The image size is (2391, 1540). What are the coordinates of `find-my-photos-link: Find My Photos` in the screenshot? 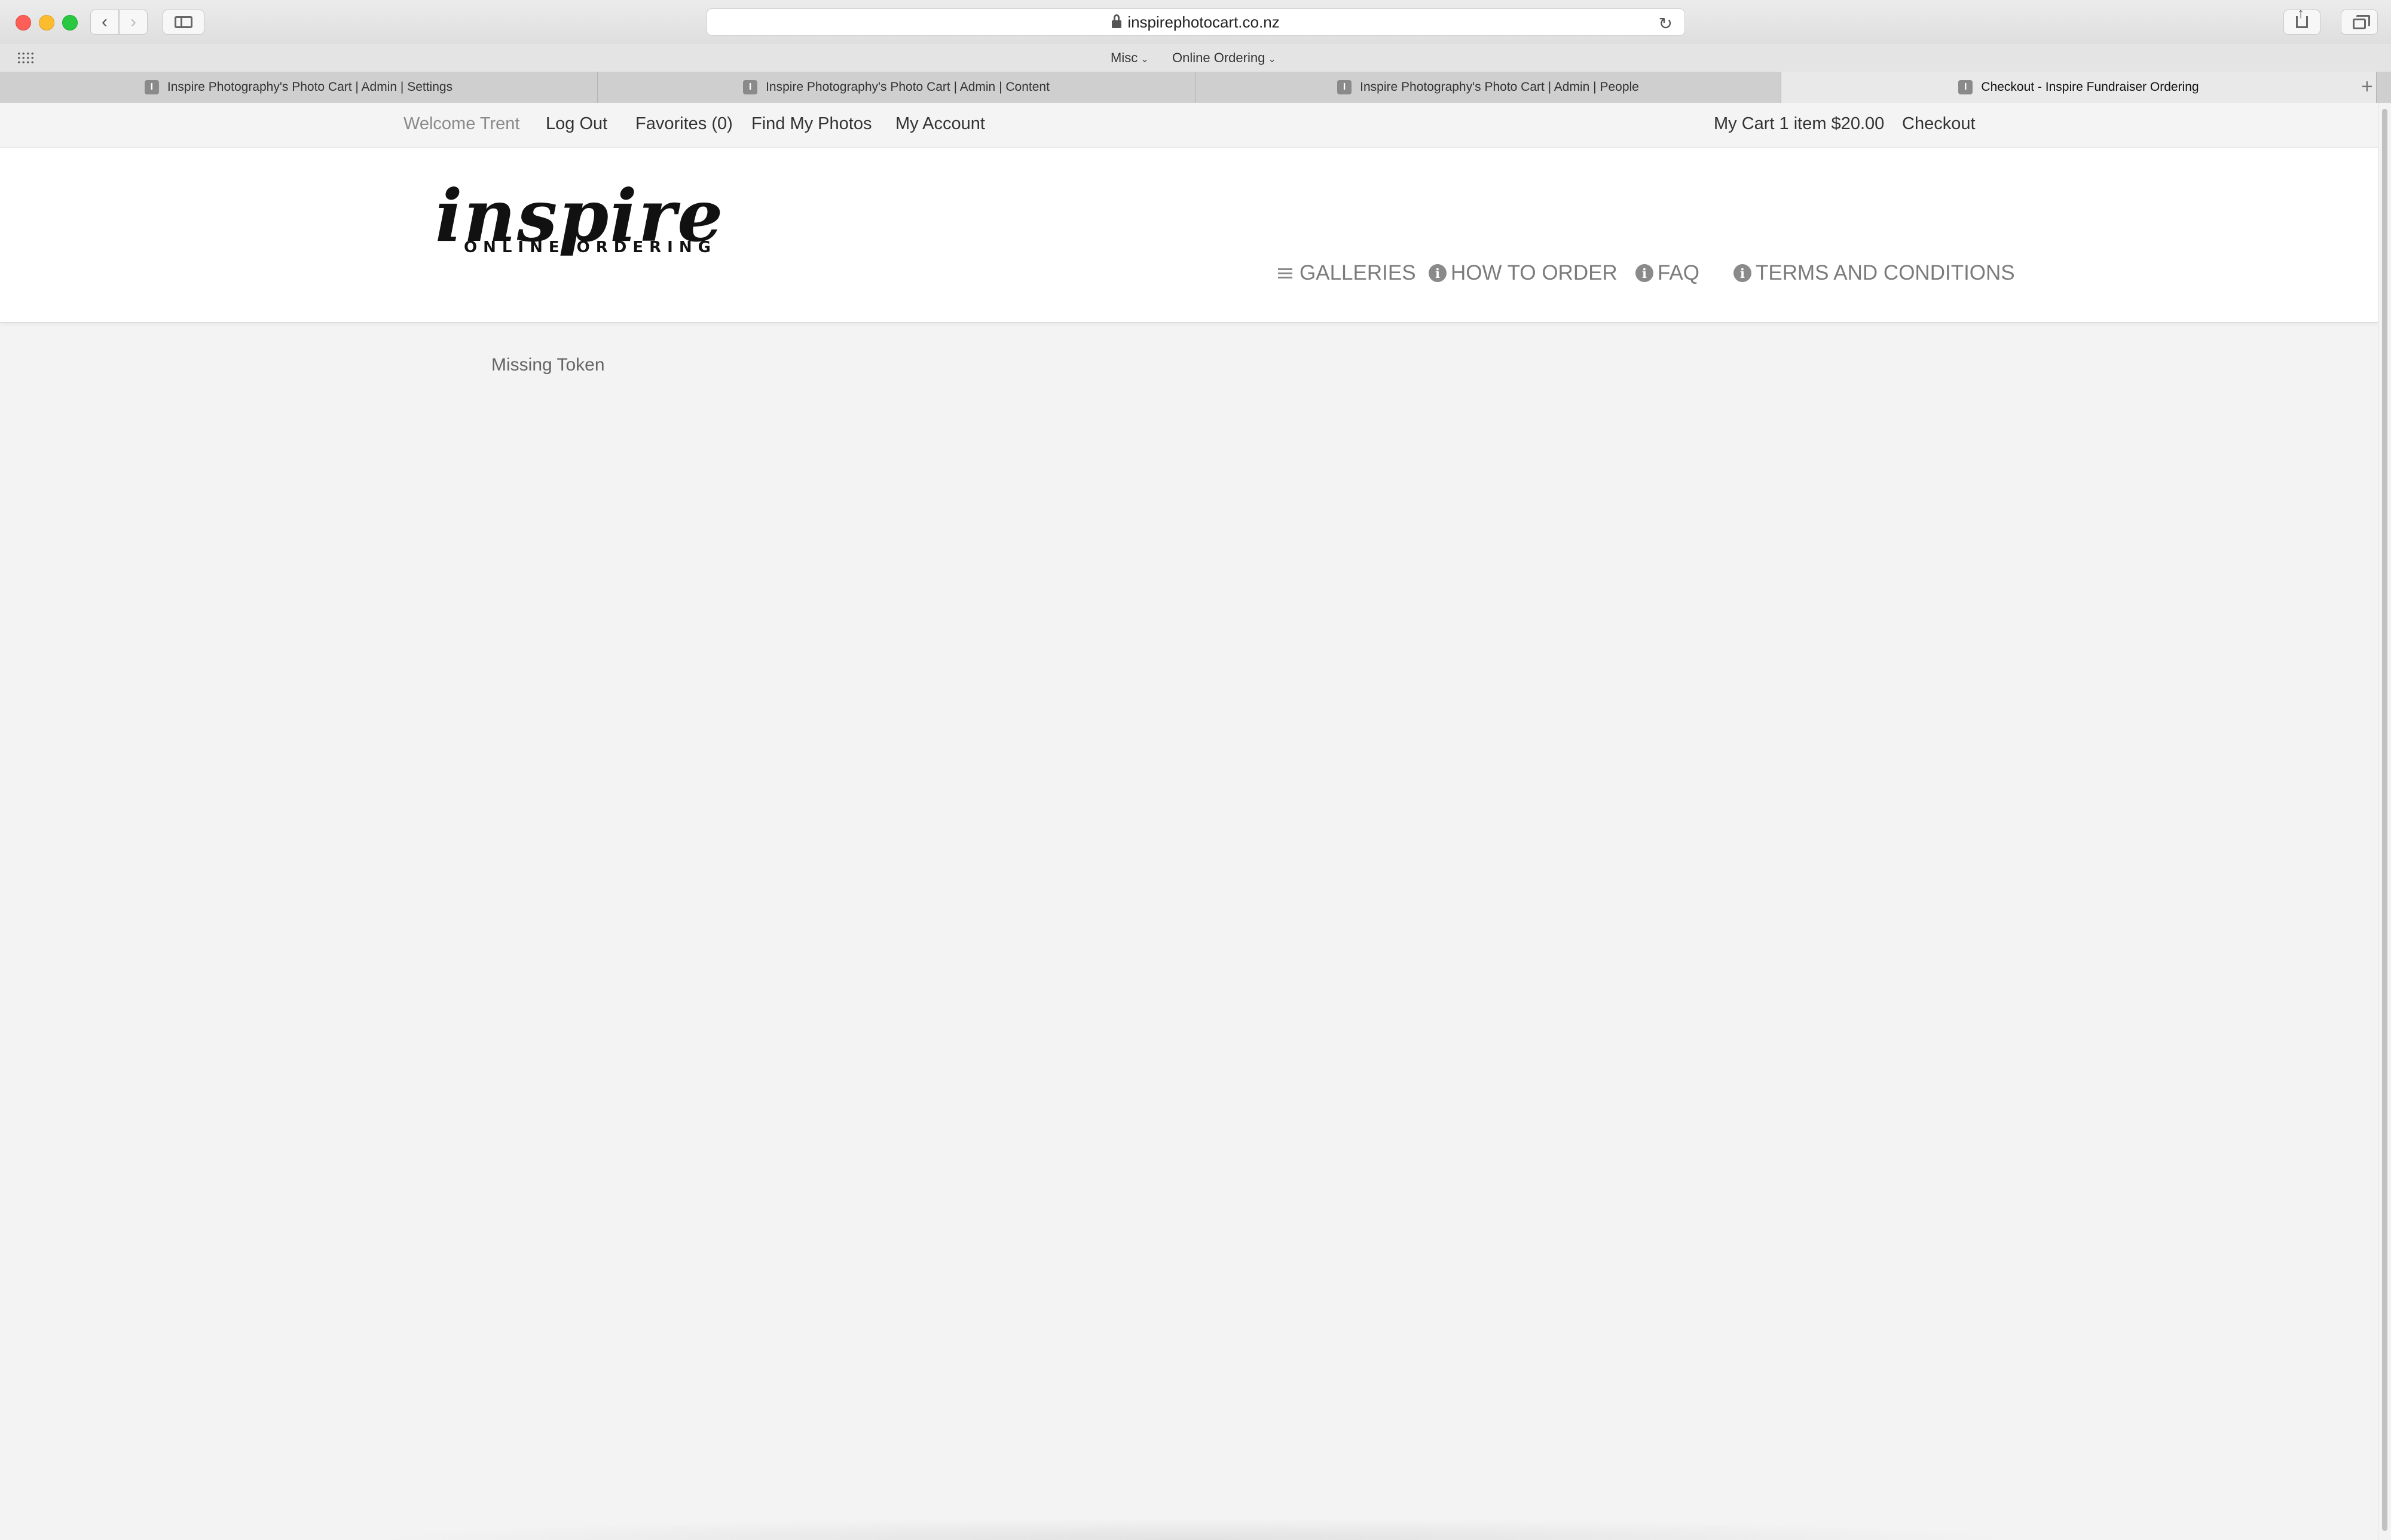 It's located at (811, 124).